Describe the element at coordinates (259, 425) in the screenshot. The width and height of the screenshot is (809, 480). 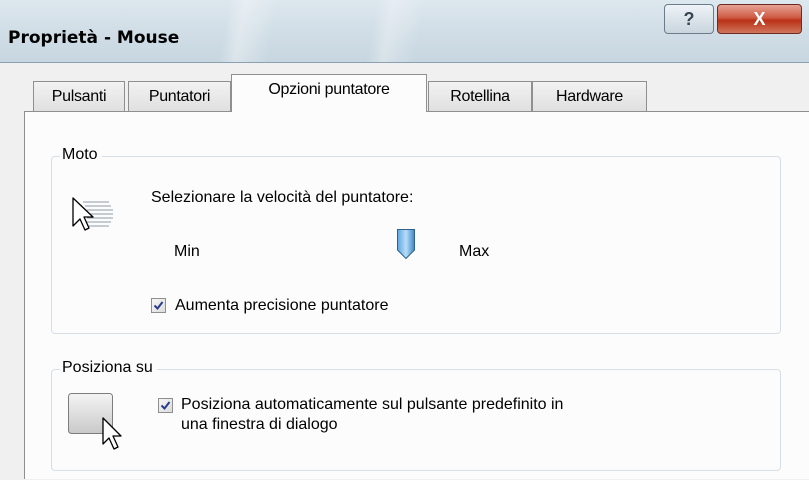
I see `snap-to-label-line2: una finestra di dialogo` at that location.